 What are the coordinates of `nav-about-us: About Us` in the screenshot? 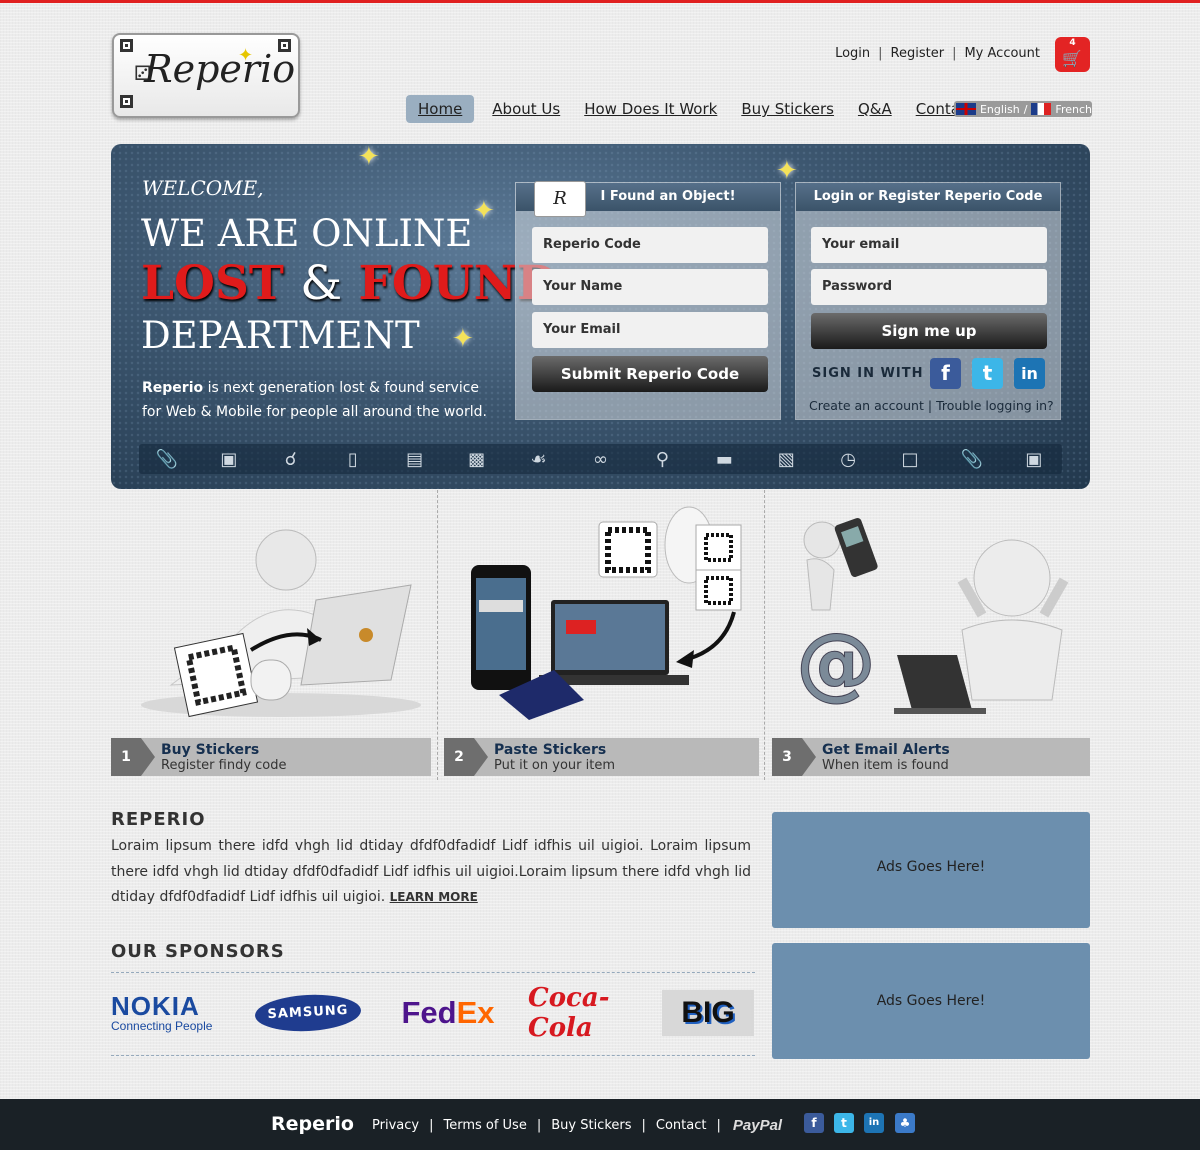 It's located at (526, 109).